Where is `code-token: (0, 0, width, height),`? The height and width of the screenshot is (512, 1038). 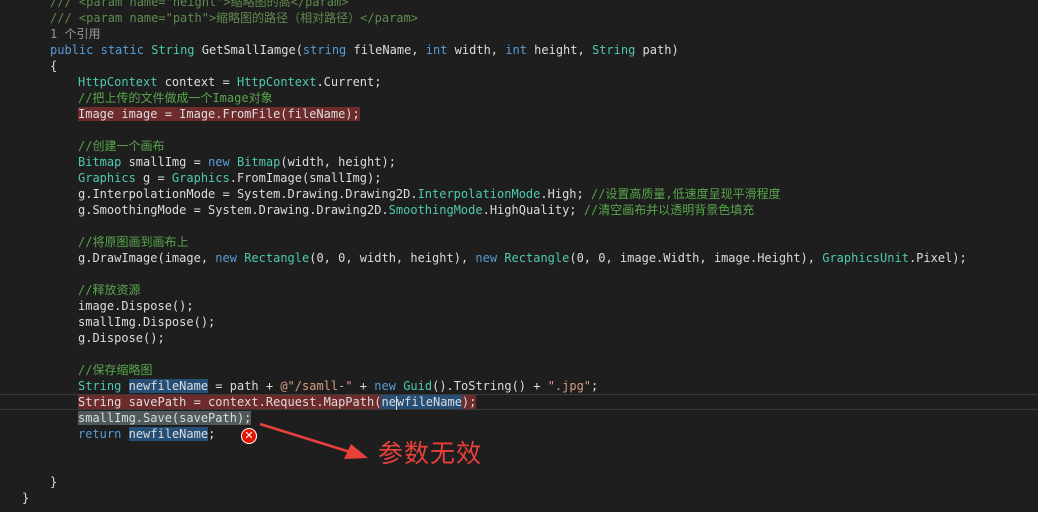 code-token: (0, 0, width, height), is located at coordinates (392, 258).